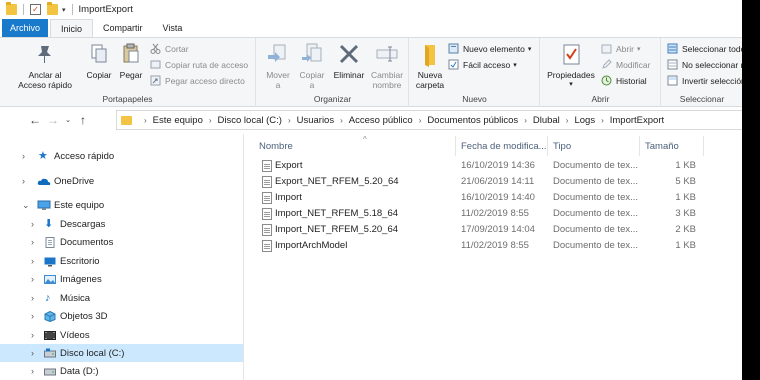 The image size is (760, 380). I want to click on move-to-button: Mover a, so click(278, 65).